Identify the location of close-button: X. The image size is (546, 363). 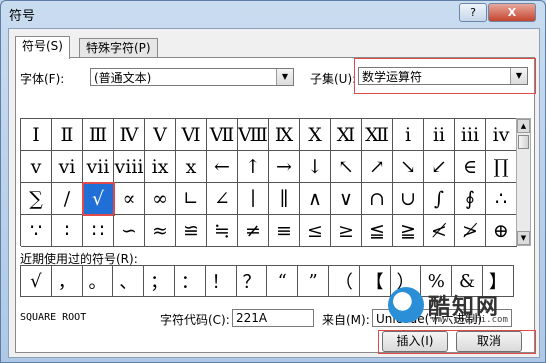
(512, 12).